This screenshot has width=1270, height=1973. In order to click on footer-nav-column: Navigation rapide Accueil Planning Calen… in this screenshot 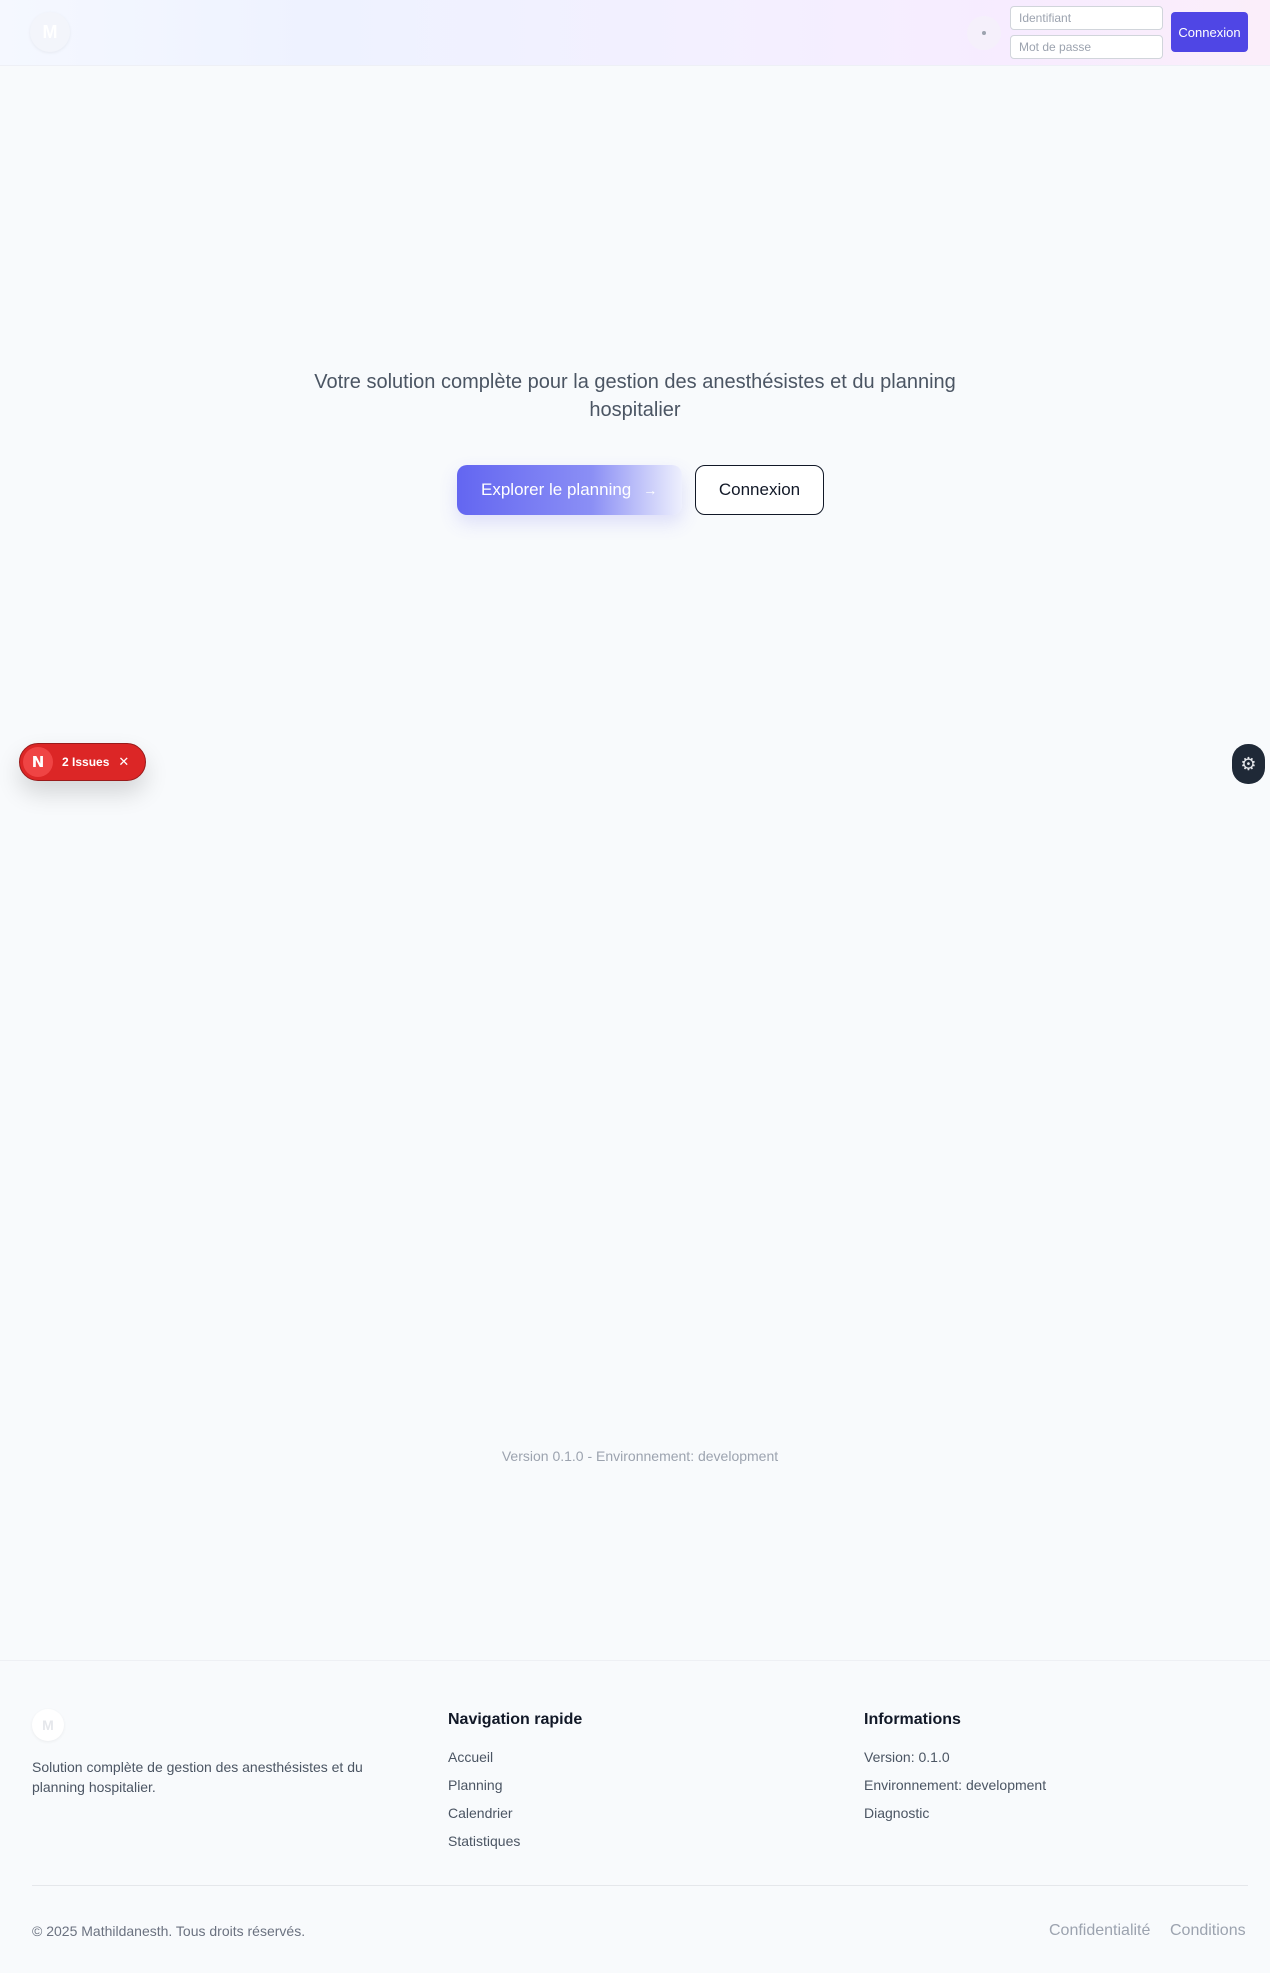, I will do `click(515, 1785)`.